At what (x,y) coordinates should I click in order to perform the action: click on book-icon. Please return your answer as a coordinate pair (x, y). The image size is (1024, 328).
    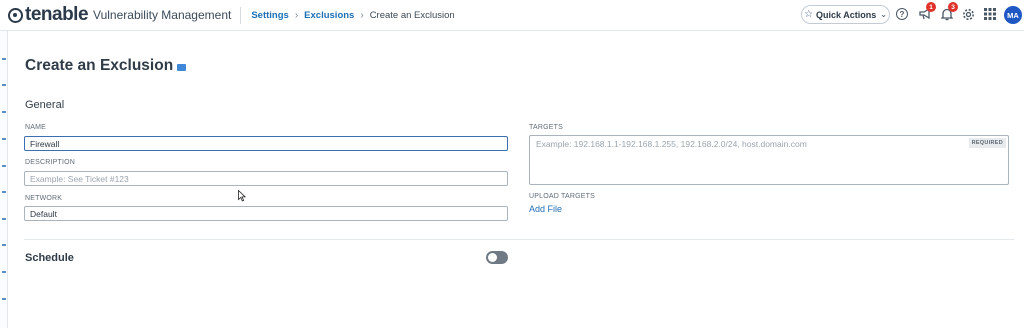
    Looking at the image, I should click on (182, 67).